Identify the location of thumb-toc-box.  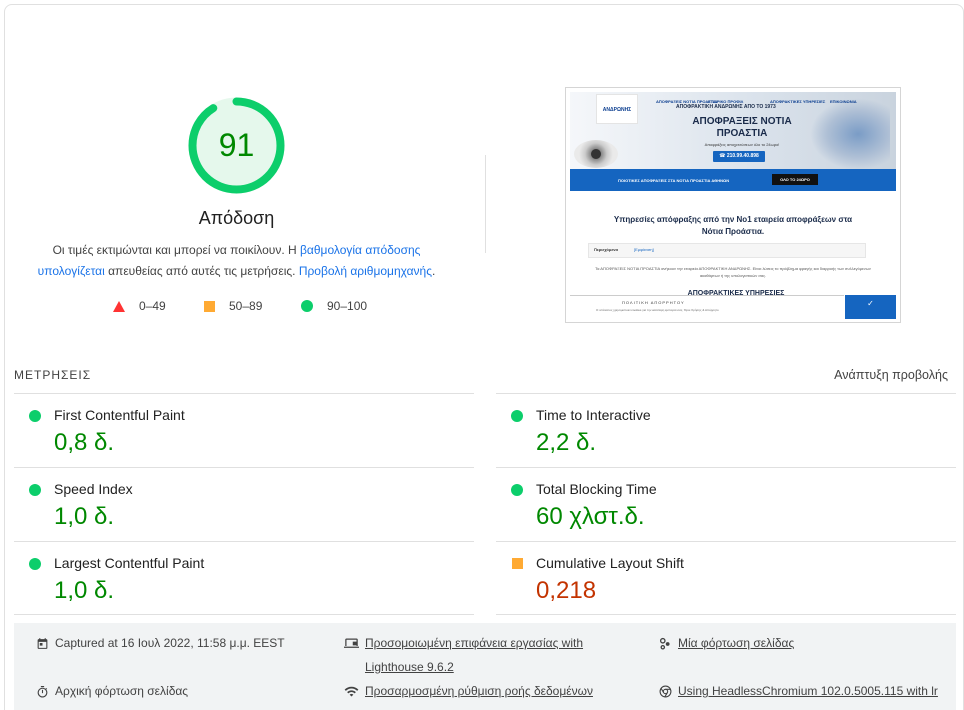
(727, 250).